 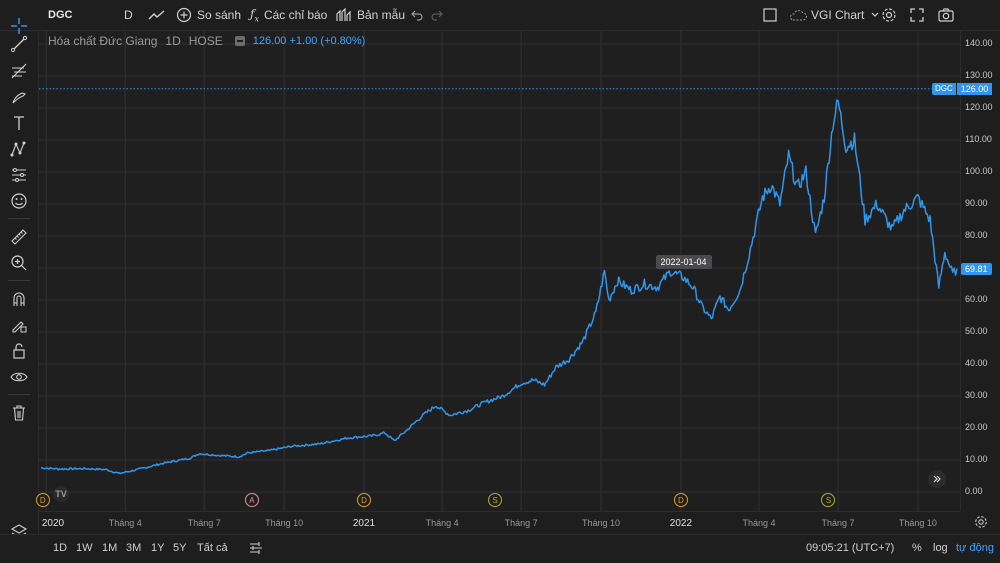 I want to click on lock-tool, so click(x=19, y=351).